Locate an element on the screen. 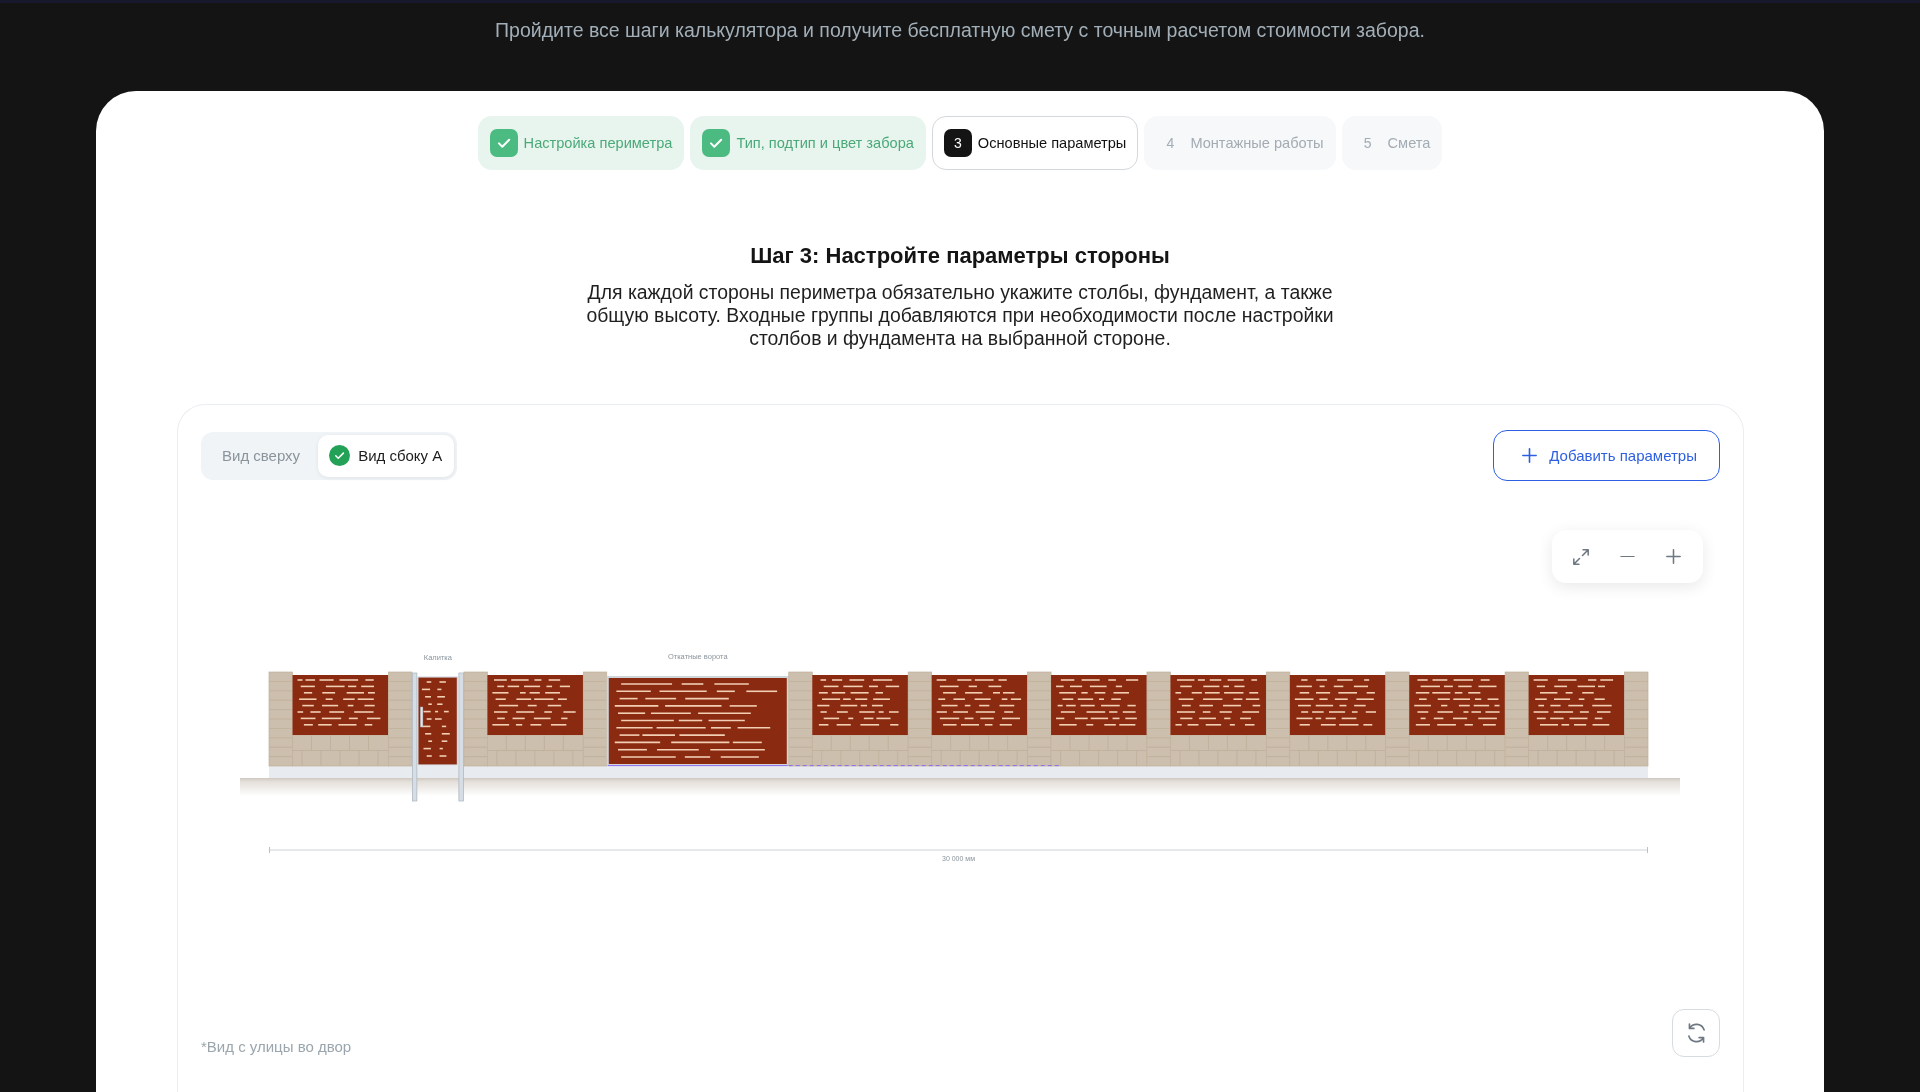 Image resolution: width=1920 pixels, height=1092 pixels. refresh-icon is located at coordinates (1696, 1033).